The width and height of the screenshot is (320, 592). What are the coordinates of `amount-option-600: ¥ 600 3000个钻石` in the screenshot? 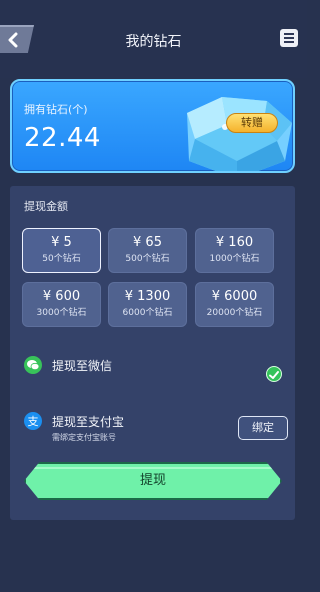 It's located at (61, 304).